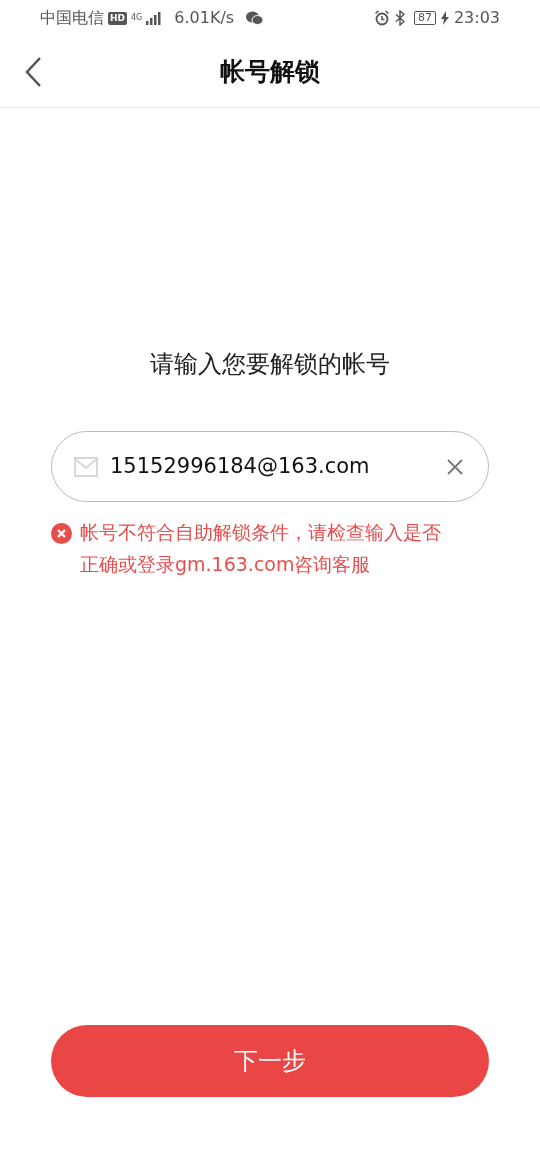 The image size is (540, 1170). I want to click on next-button: 下一步, so click(270, 1061).